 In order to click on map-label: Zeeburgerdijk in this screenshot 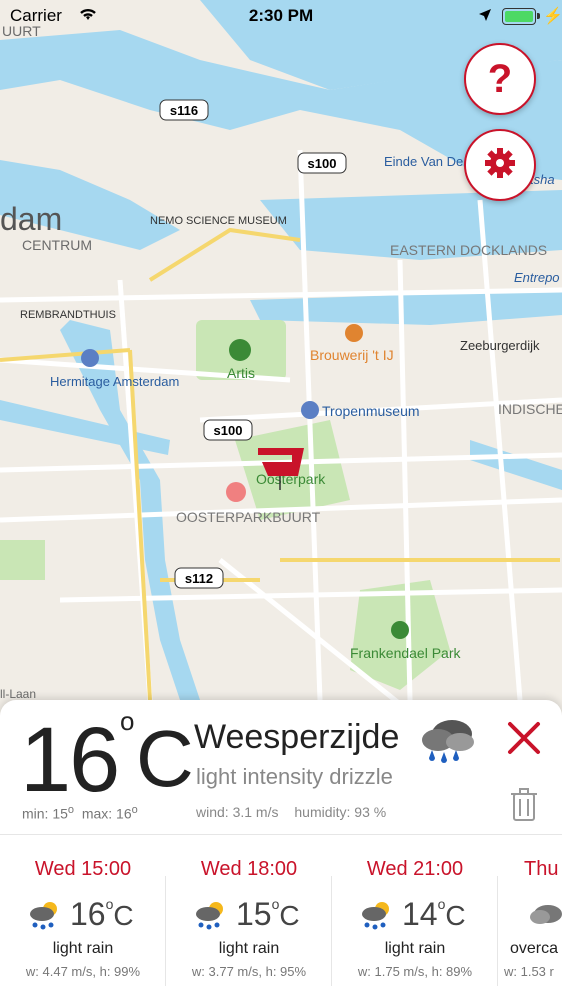, I will do `click(500, 345)`.